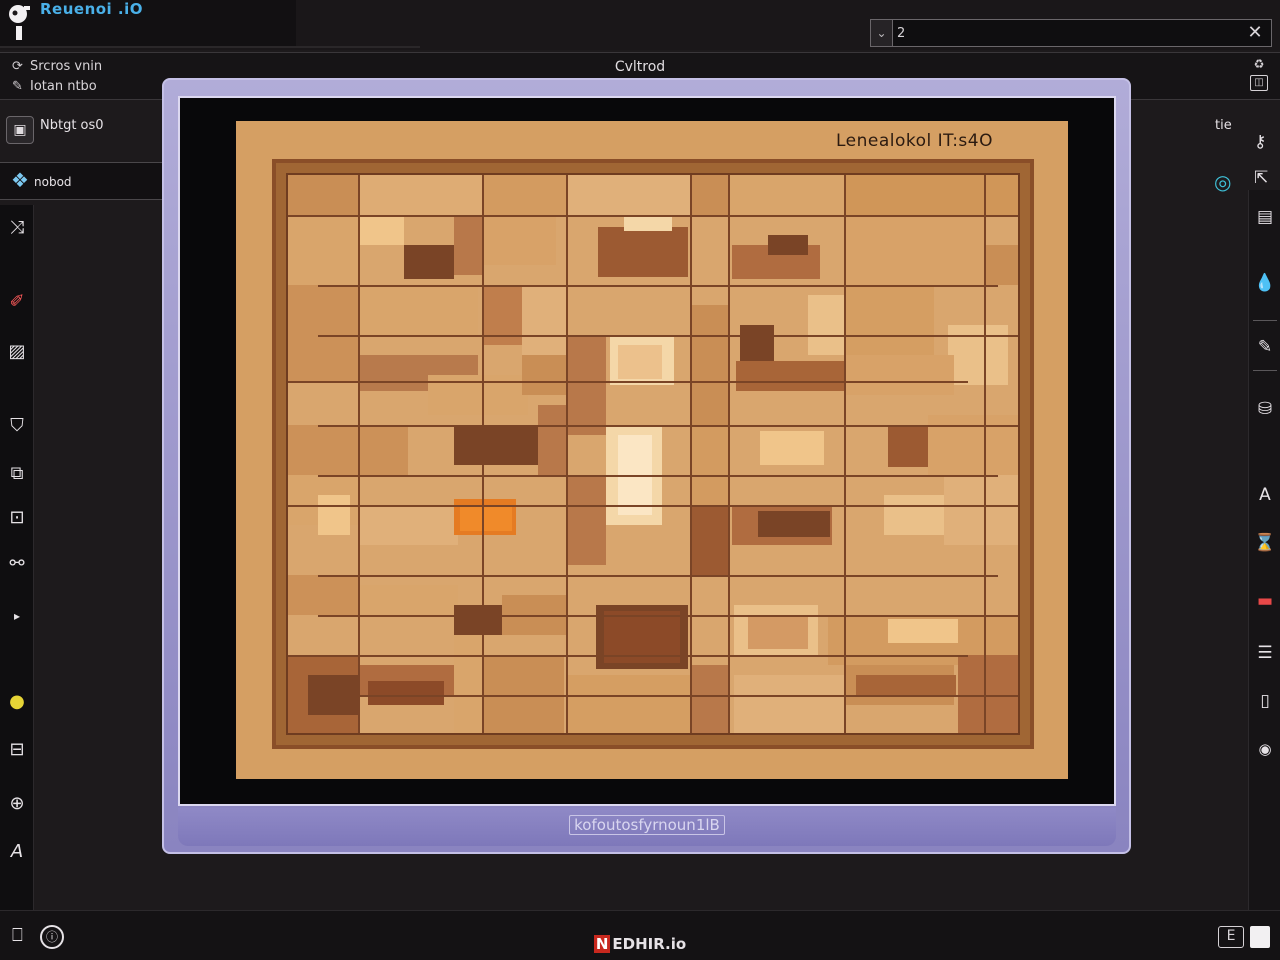 This screenshot has height=960, width=1280. What do you see at coordinates (1265, 601) in the screenshot?
I see `flag-button: ▬` at bounding box center [1265, 601].